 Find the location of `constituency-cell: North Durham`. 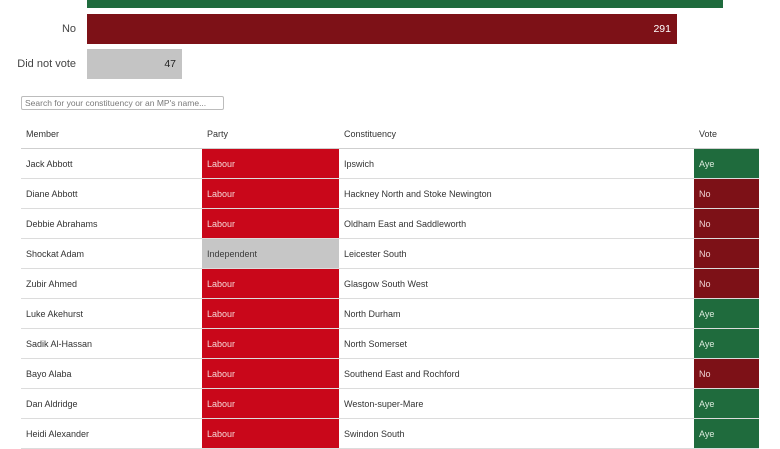

constituency-cell: North Durham is located at coordinates (516, 313).